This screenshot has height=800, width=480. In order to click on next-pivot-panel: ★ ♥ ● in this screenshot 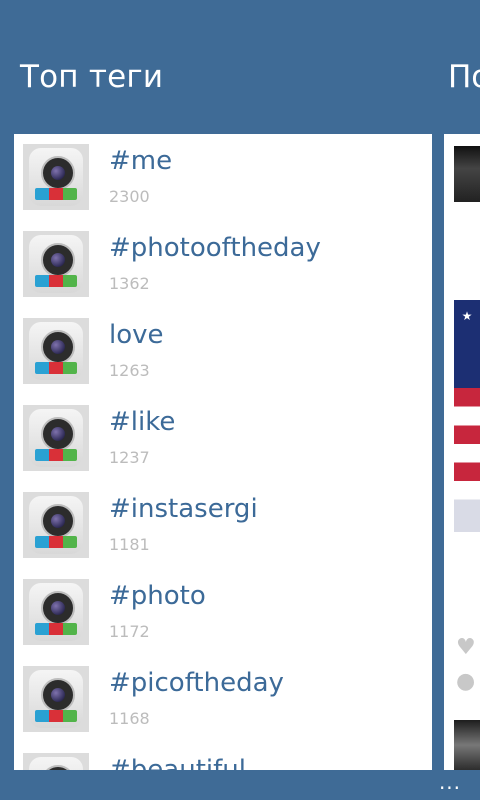, I will do `click(462, 452)`.